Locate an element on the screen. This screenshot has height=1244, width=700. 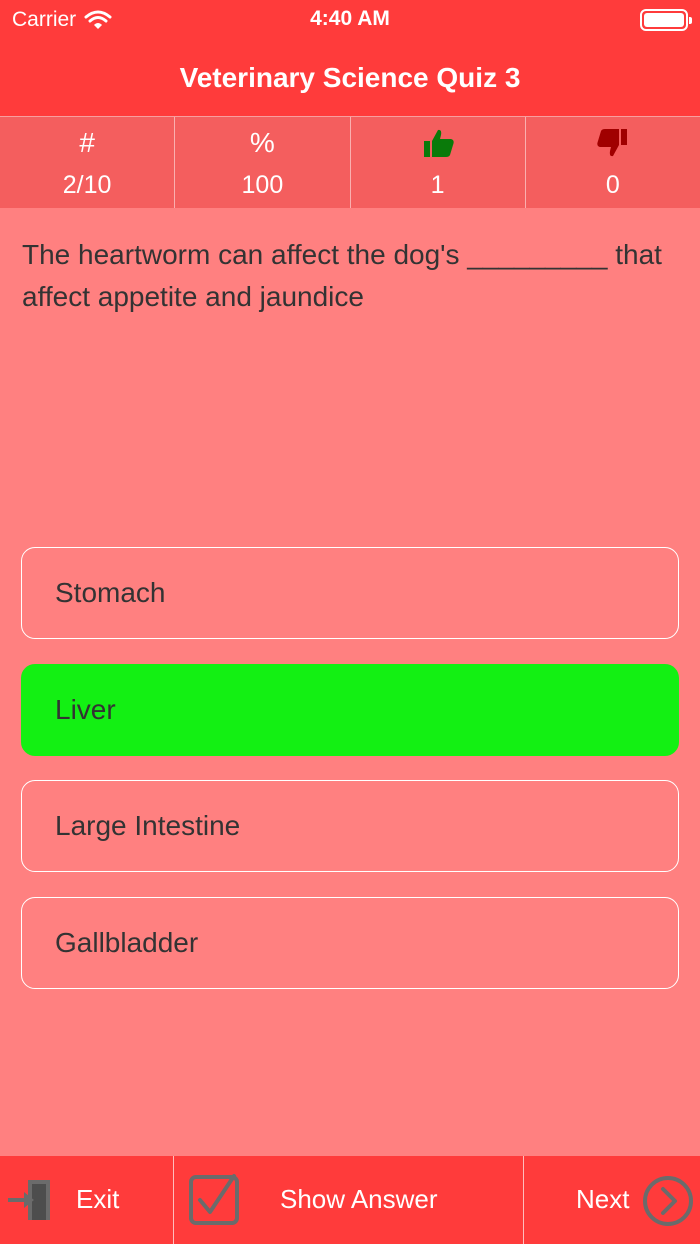
next-button: Next is located at coordinates (612, 1200).